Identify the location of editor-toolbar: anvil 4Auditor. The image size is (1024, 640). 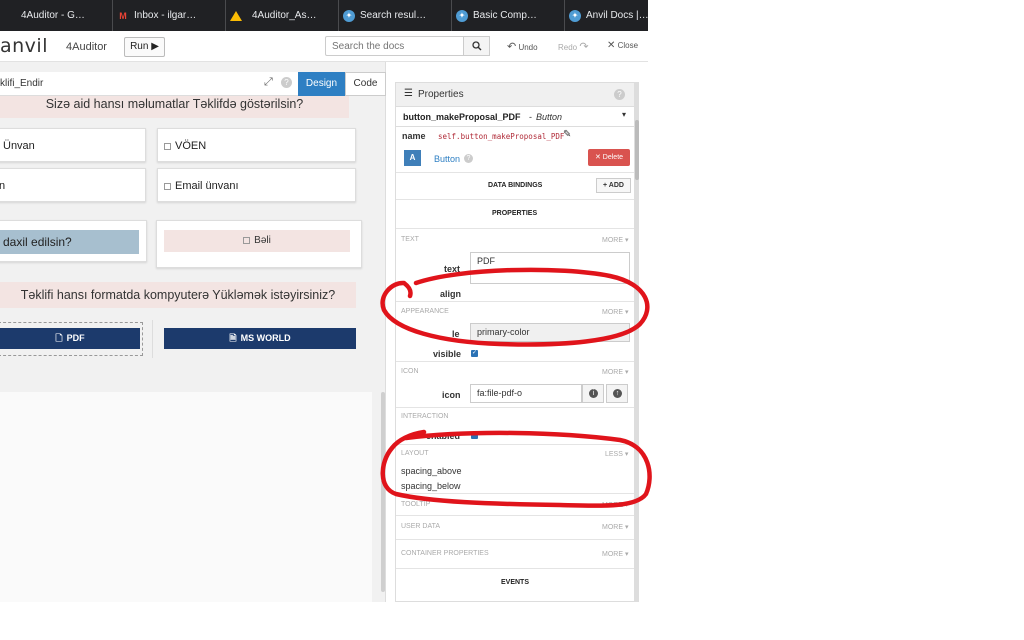
(324, 46).